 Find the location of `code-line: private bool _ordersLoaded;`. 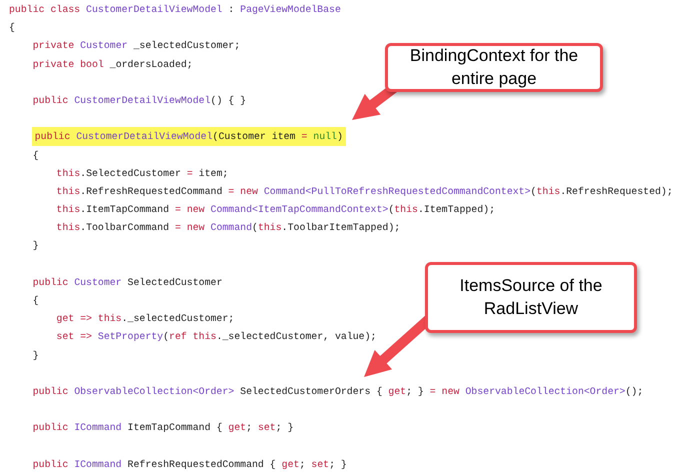

code-line: private bool _ordersLoaded; is located at coordinates (113, 65).